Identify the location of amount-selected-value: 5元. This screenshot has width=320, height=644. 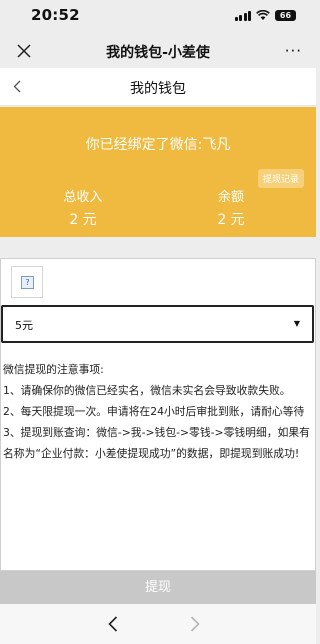
(24, 325).